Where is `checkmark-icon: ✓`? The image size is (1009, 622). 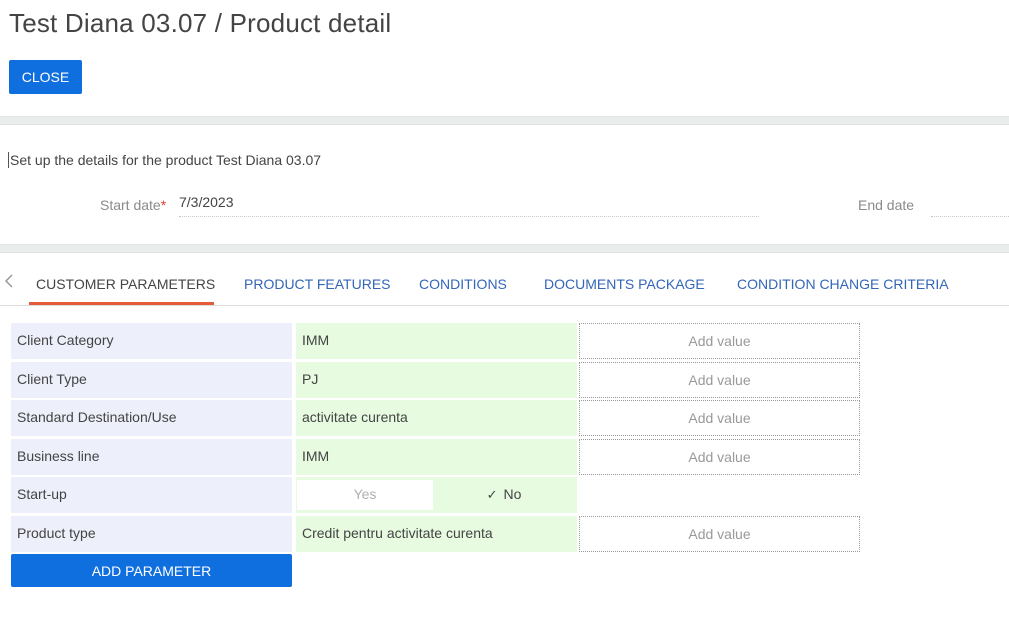
checkmark-icon: ✓ is located at coordinates (492, 494).